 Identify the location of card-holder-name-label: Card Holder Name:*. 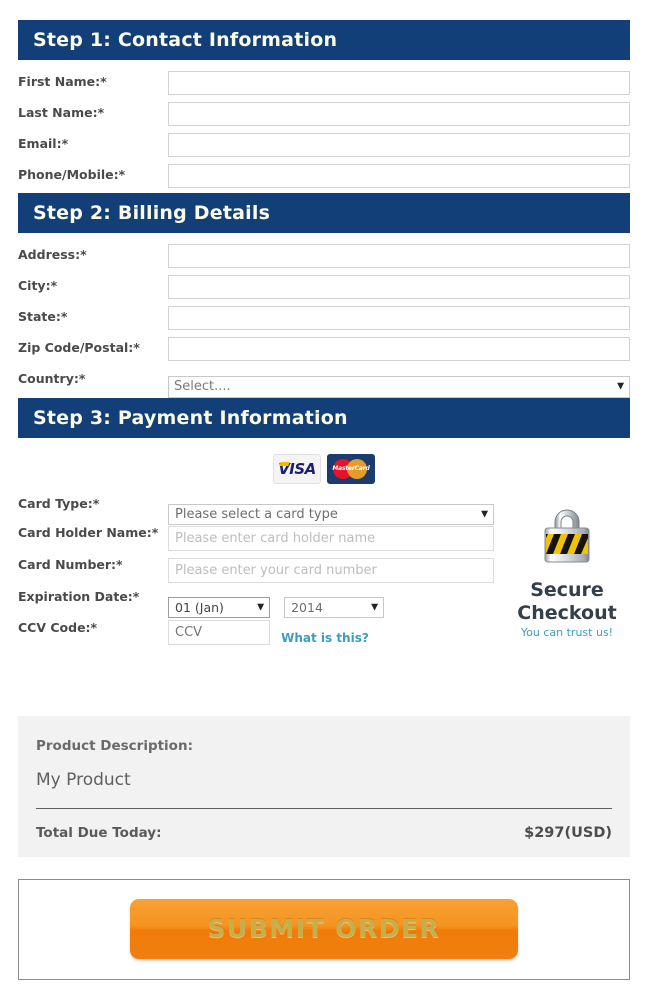
(88, 532).